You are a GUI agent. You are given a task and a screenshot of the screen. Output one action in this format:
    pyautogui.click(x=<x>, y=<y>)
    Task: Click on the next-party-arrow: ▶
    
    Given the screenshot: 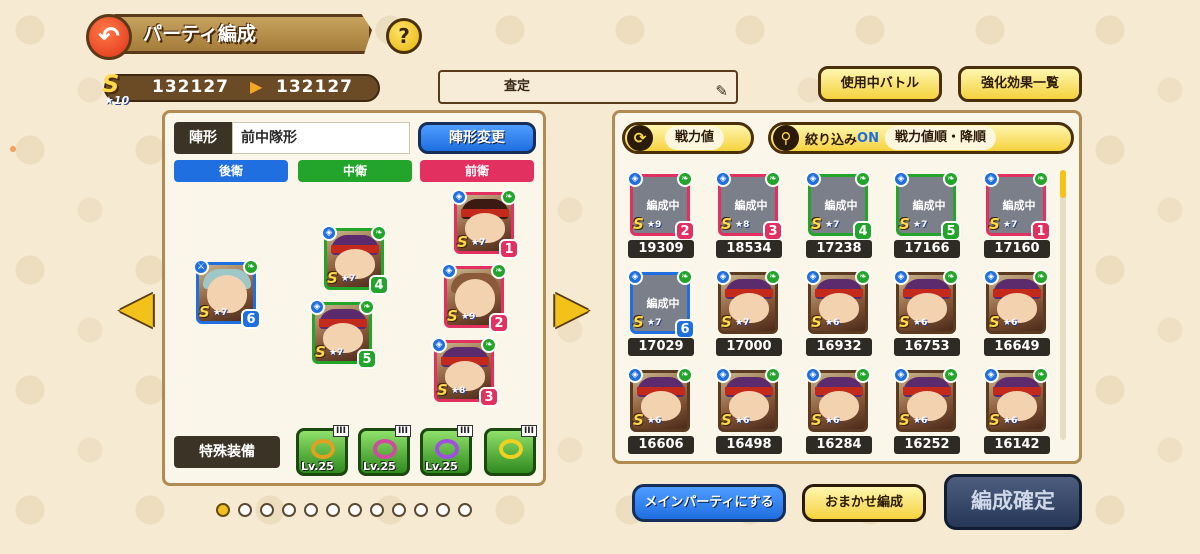 What is the action you would take?
    pyautogui.click(x=572, y=308)
    